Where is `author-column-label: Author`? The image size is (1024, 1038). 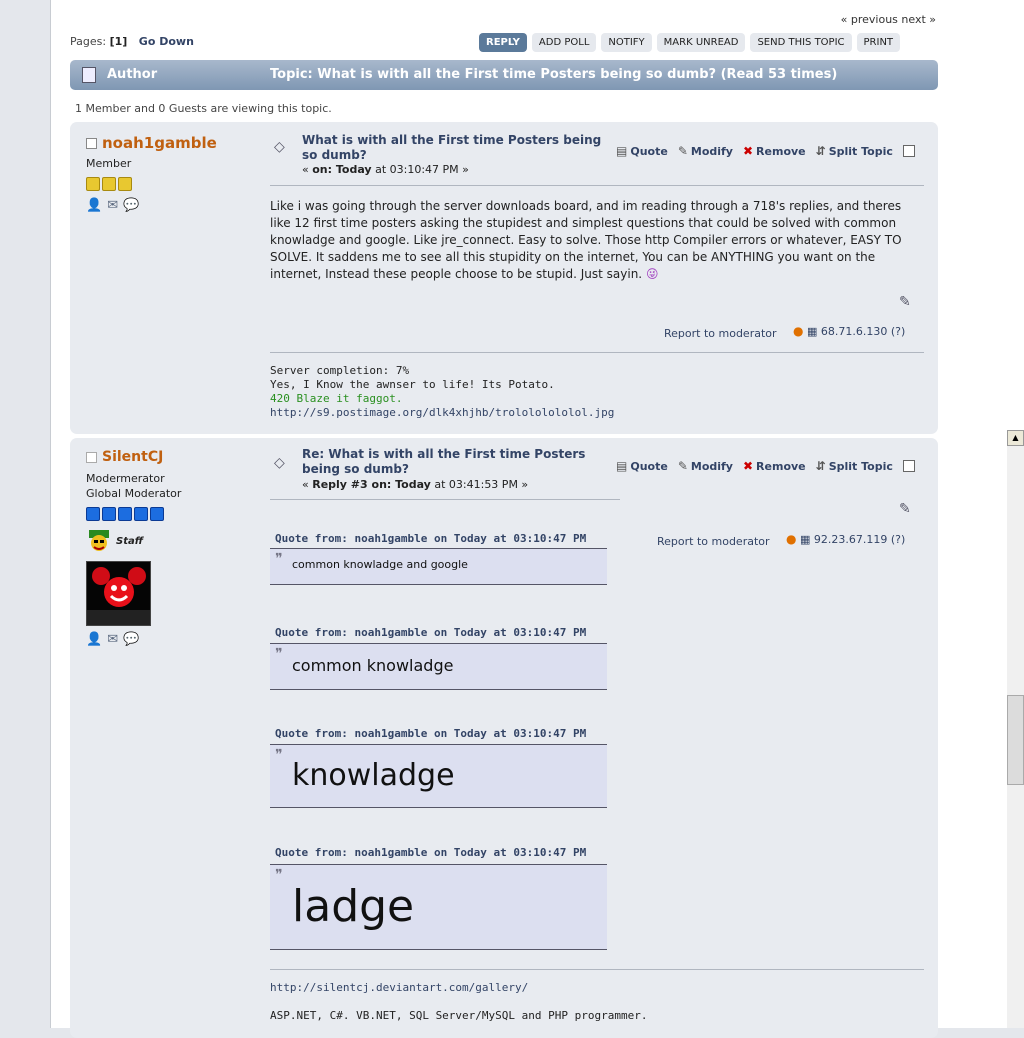 author-column-label: Author is located at coordinates (132, 74).